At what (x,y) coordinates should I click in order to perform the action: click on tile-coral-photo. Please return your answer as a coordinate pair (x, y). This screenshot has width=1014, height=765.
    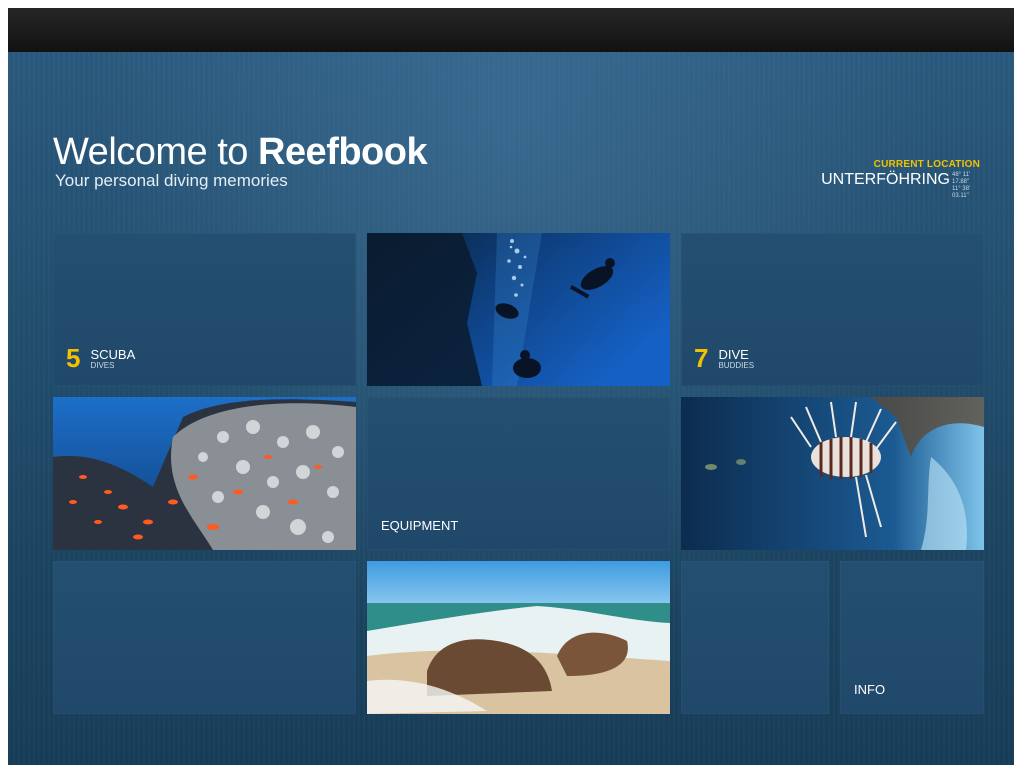
    Looking at the image, I should click on (204, 473).